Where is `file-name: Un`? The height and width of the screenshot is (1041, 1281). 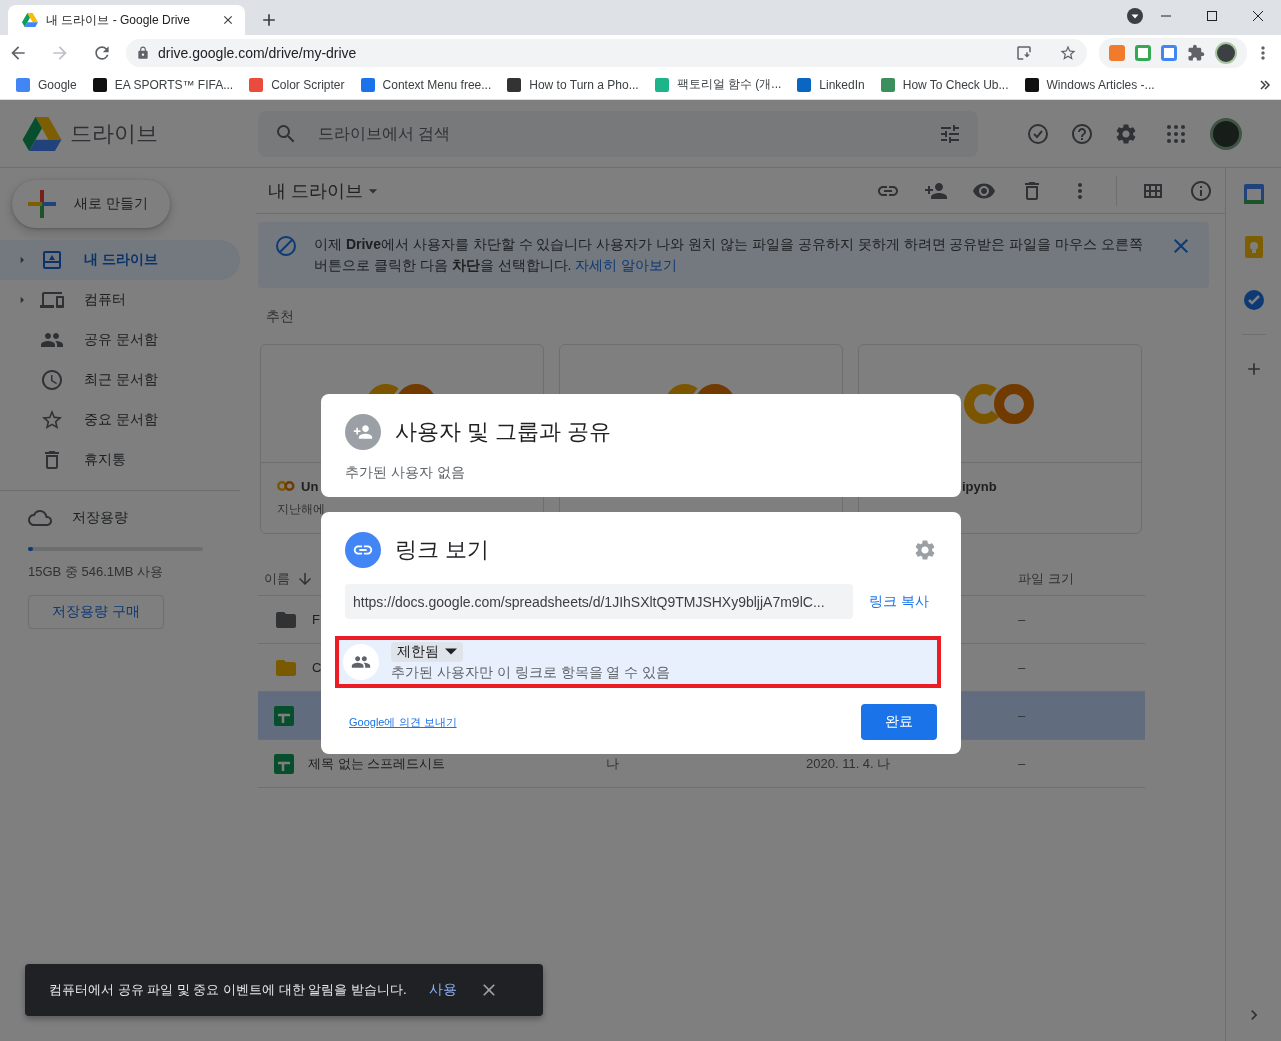 file-name: Un is located at coordinates (310, 486).